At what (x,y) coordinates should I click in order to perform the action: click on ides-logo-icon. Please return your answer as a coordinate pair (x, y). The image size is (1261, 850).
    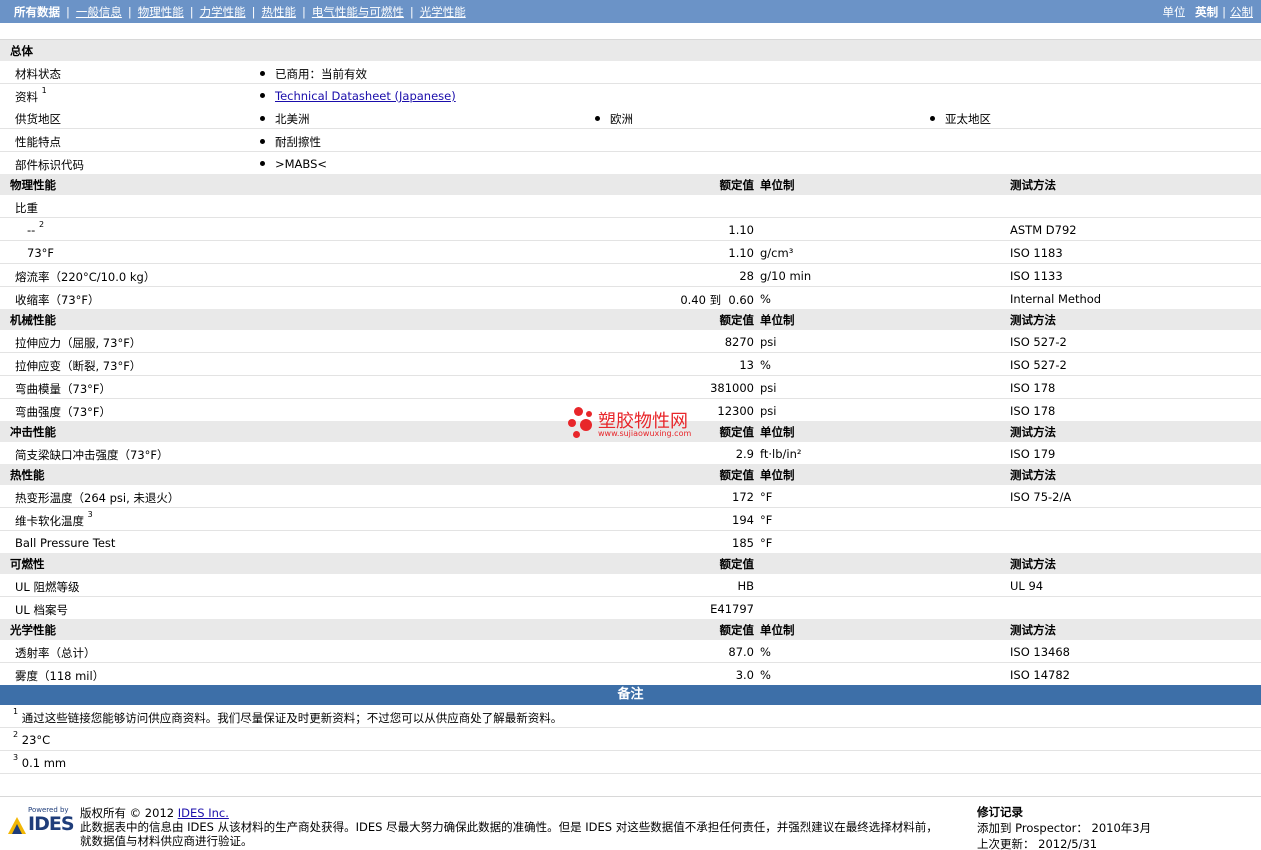
    Looking at the image, I should click on (17, 825).